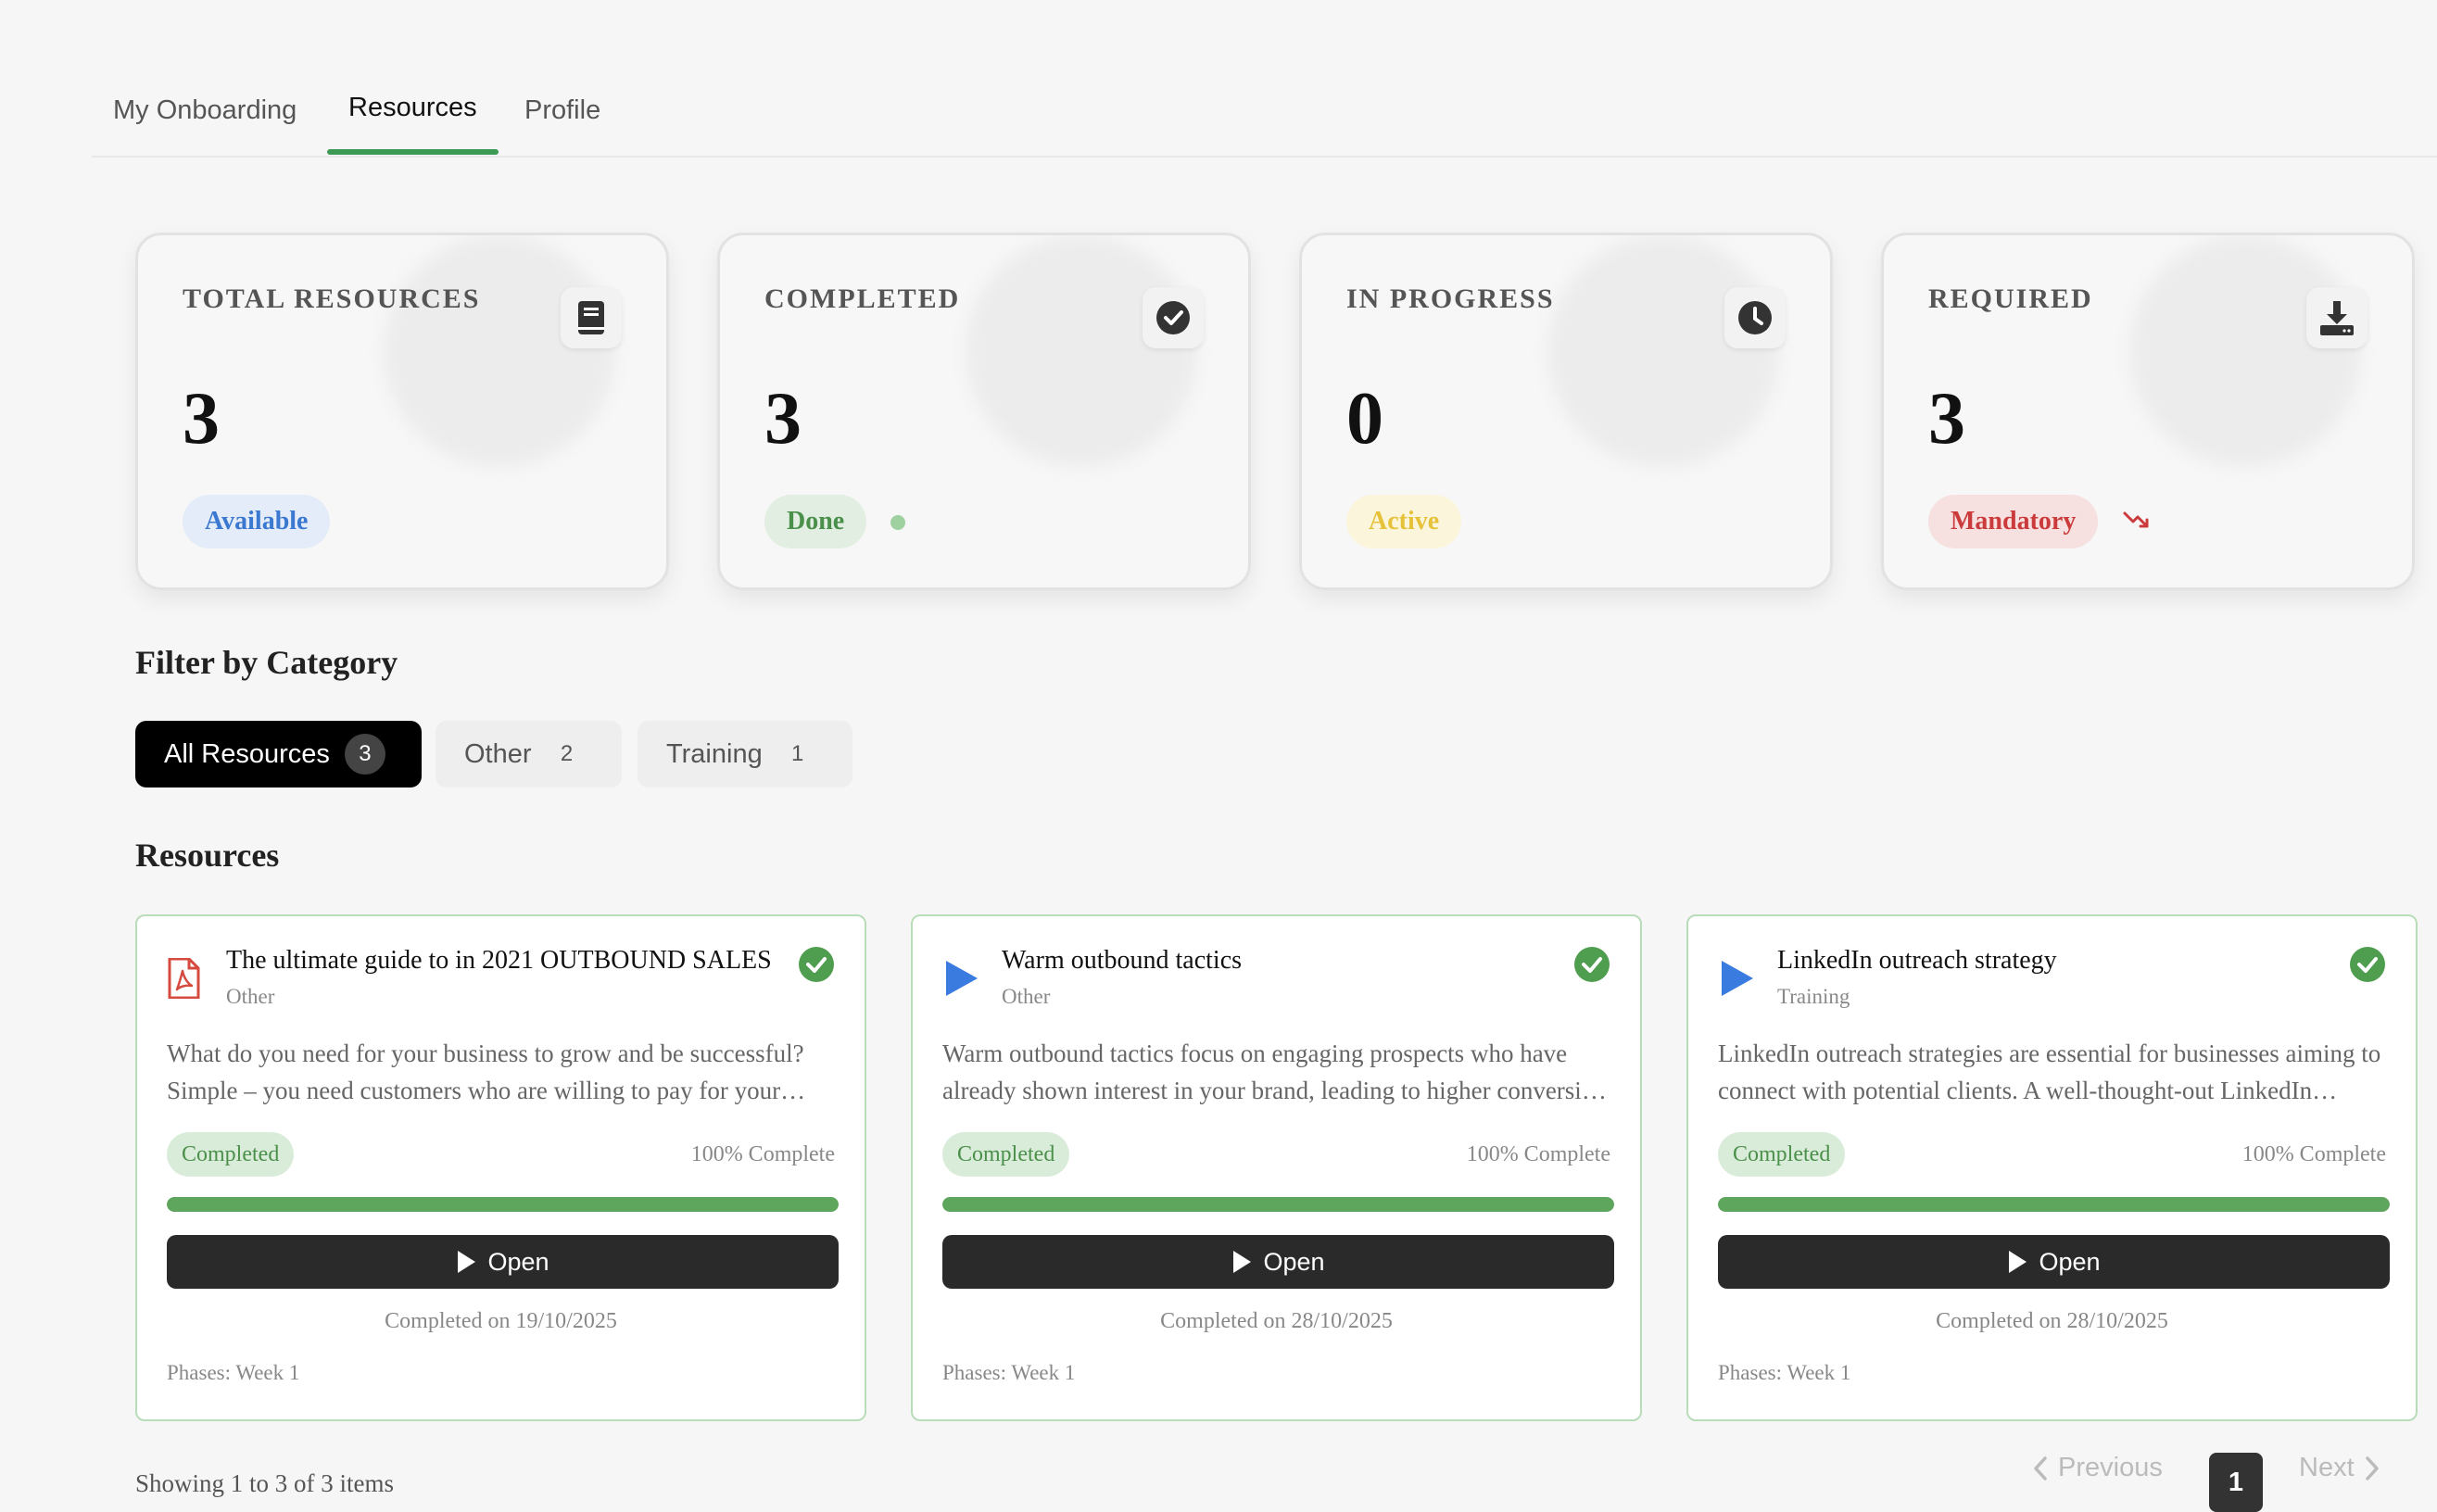 The height and width of the screenshot is (1512, 2437). Describe the element at coordinates (567, 753) in the screenshot. I see `chip-count: 2` at that location.